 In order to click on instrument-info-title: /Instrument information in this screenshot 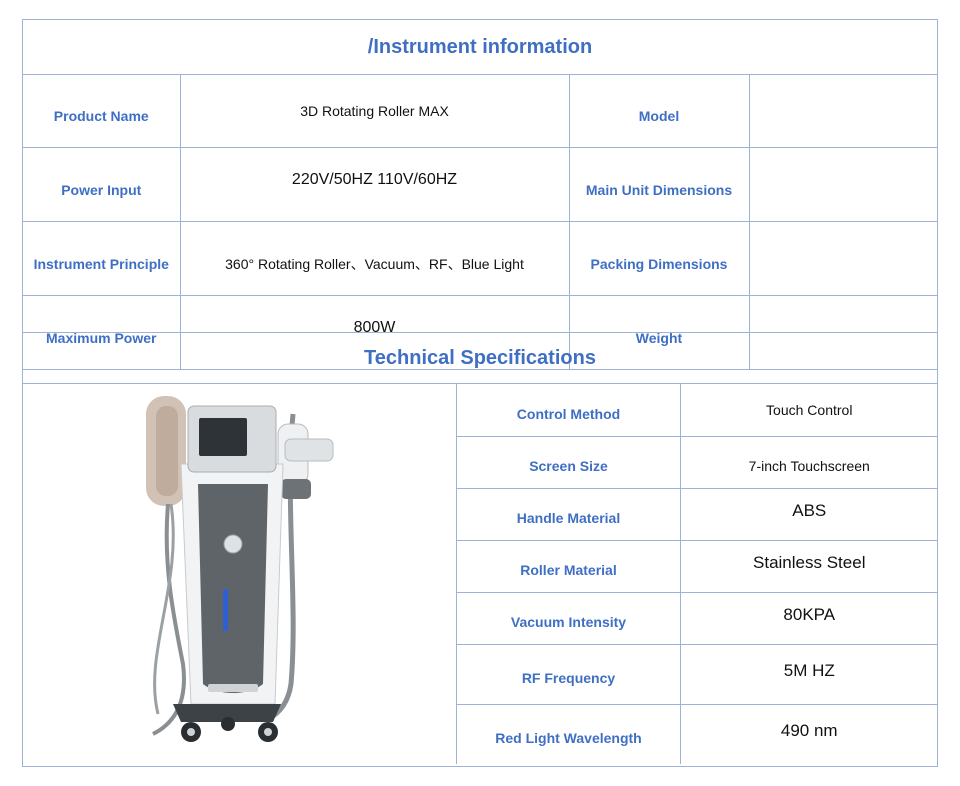, I will do `click(480, 46)`.